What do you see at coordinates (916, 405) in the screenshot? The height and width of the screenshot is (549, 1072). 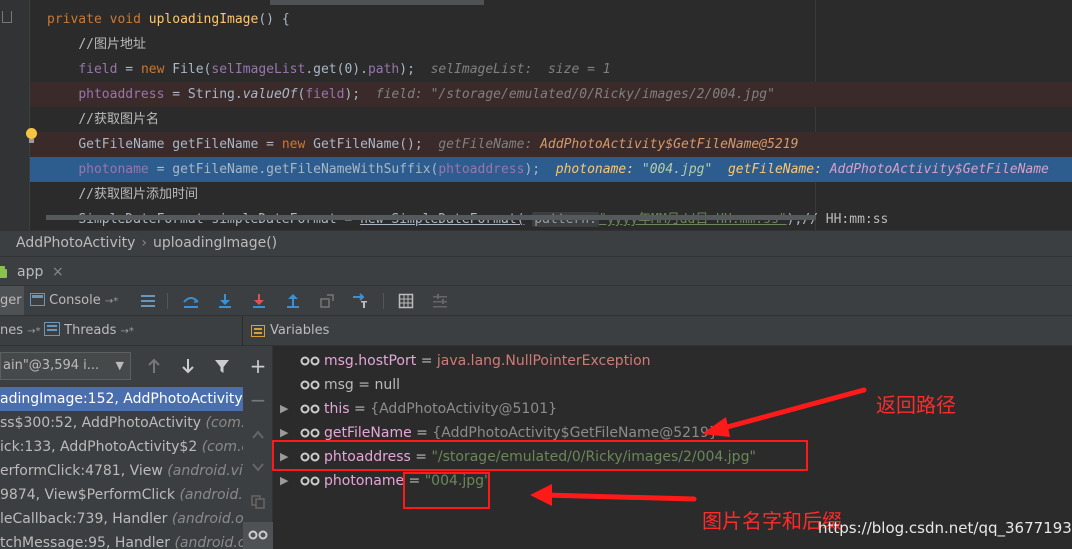 I see `annotation-return-path: 返回路径` at bounding box center [916, 405].